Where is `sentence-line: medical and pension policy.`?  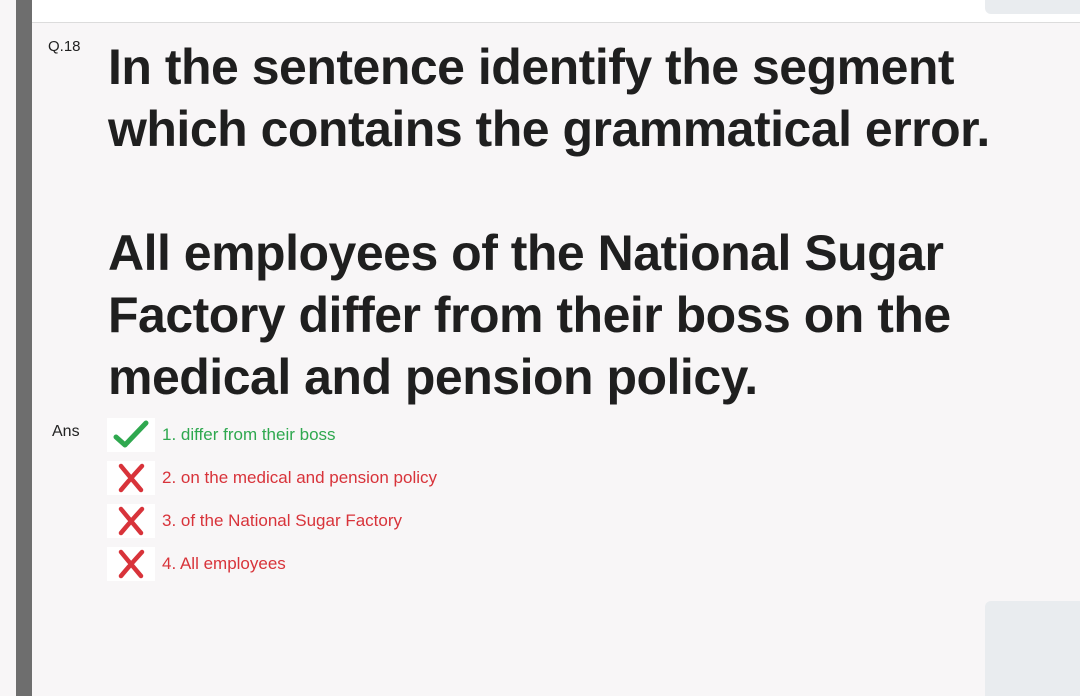
sentence-line: medical and pension policy. is located at coordinates (433, 377).